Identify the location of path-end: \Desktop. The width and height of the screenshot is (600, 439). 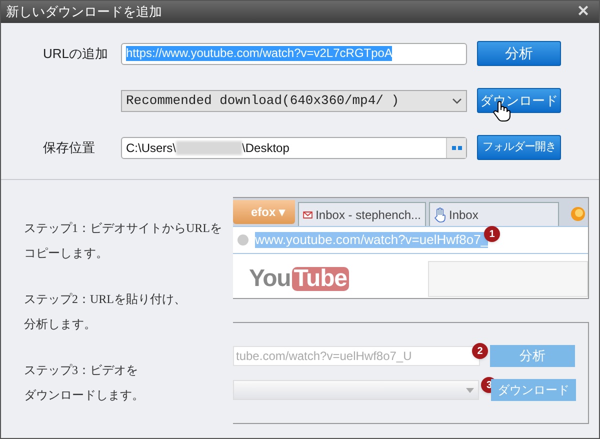
(266, 148).